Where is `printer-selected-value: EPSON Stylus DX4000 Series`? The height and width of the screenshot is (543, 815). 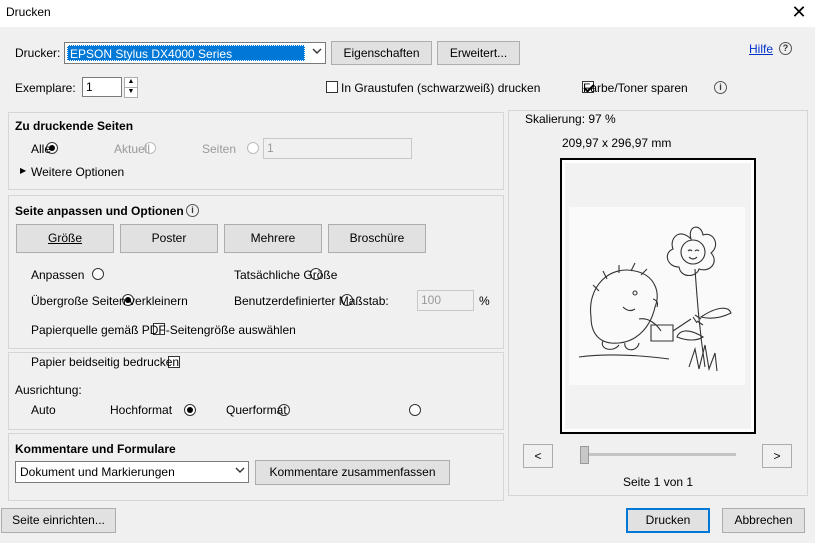 printer-selected-value: EPSON Stylus DX4000 Series is located at coordinates (186, 53).